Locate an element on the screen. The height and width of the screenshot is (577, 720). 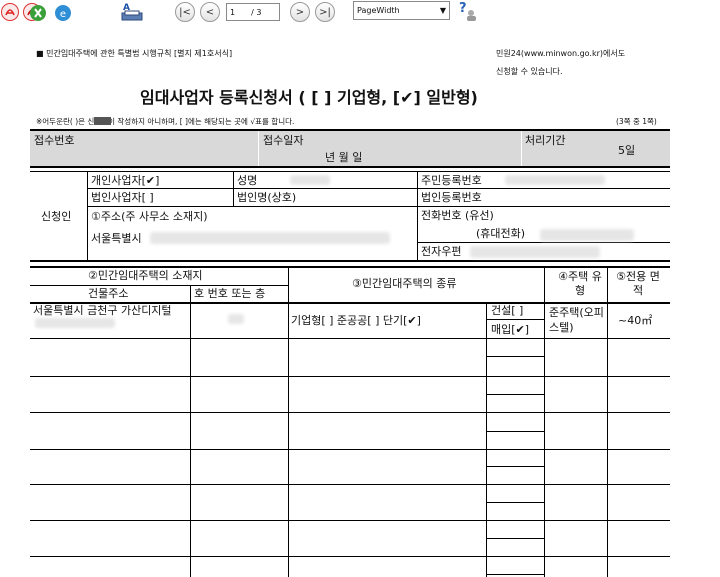
col-divider-area is located at coordinates (607, 422).